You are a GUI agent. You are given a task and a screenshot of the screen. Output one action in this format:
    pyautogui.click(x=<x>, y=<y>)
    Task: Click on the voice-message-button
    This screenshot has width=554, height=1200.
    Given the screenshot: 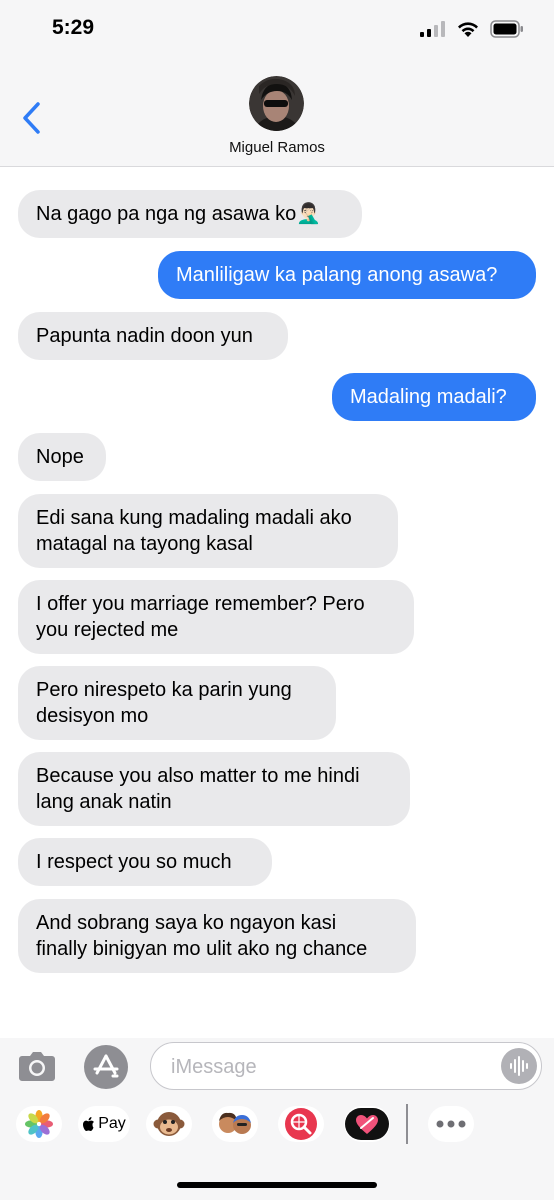 What is the action you would take?
    pyautogui.click(x=519, y=1066)
    